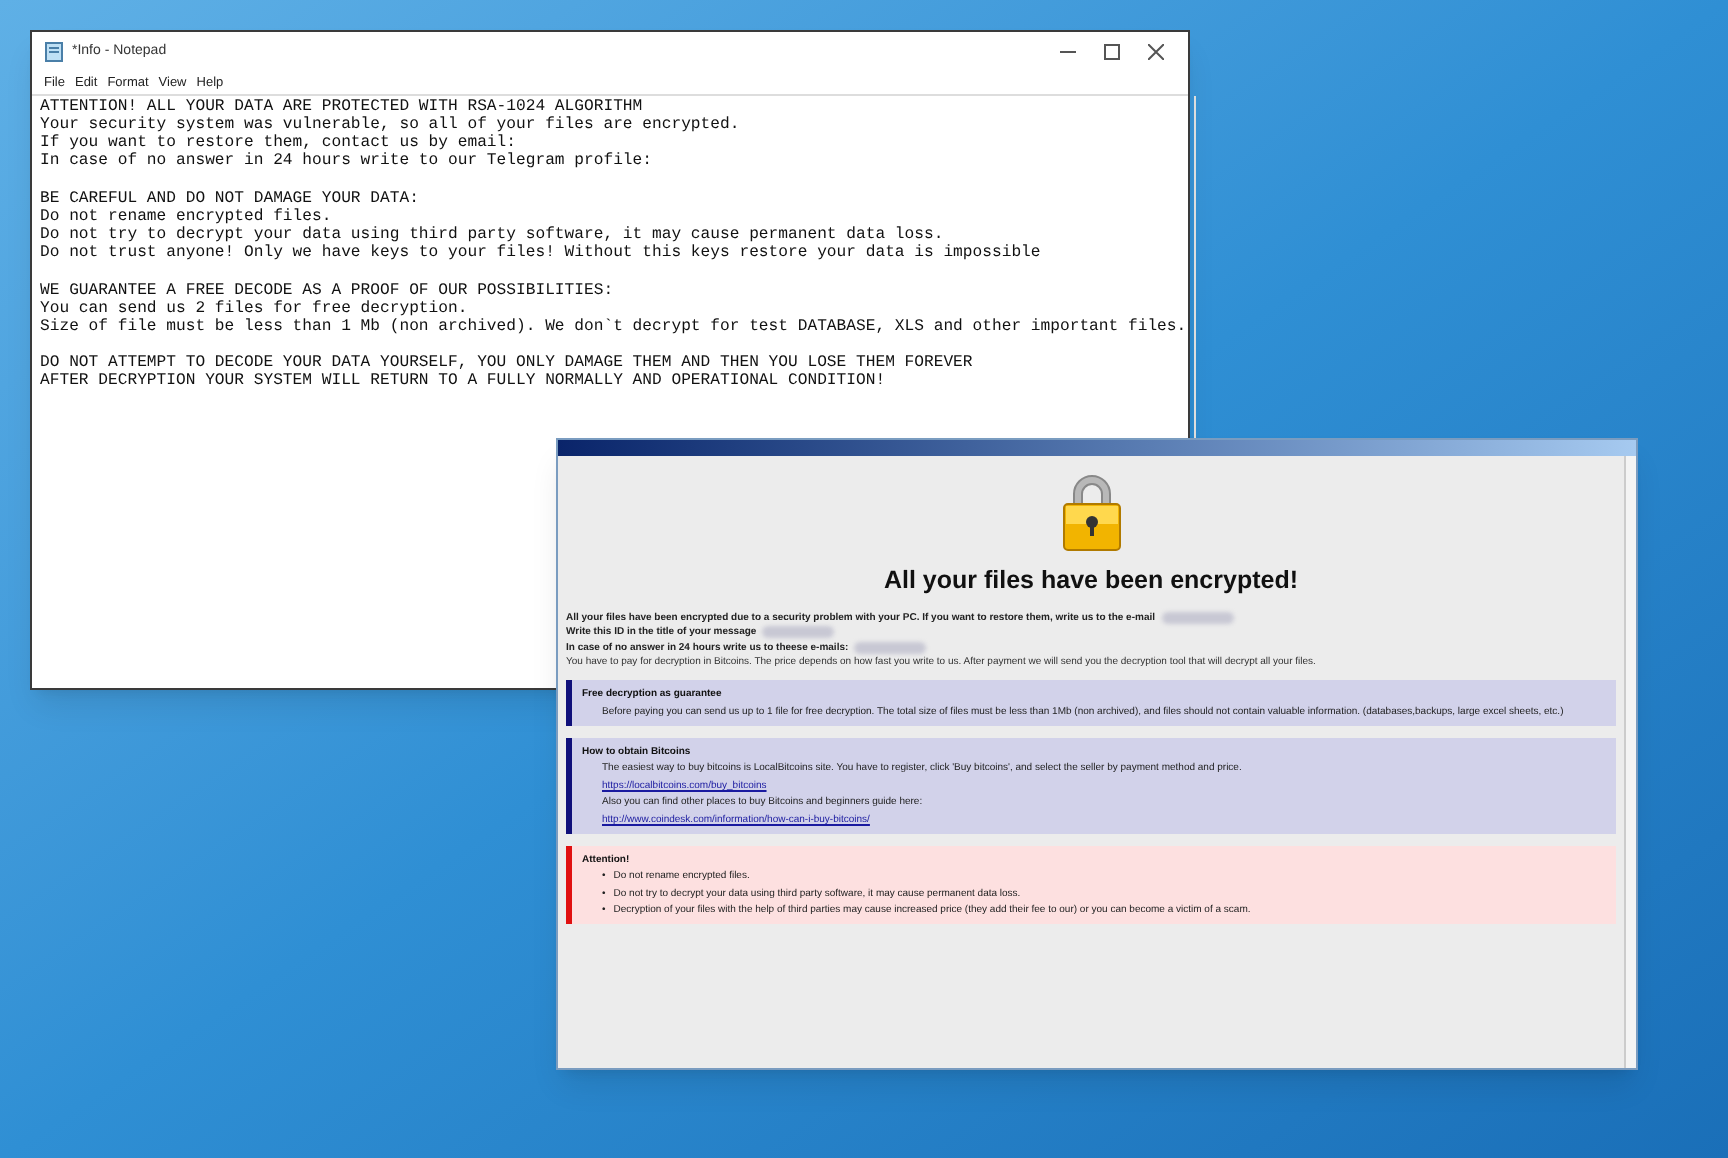 The image size is (1728, 1158). What do you see at coordinates (347, 162) in the screenshot?
I see `text-line: In case of no answer in 24 hours write to our Telegram profile:` at bounding box center [347, 162].